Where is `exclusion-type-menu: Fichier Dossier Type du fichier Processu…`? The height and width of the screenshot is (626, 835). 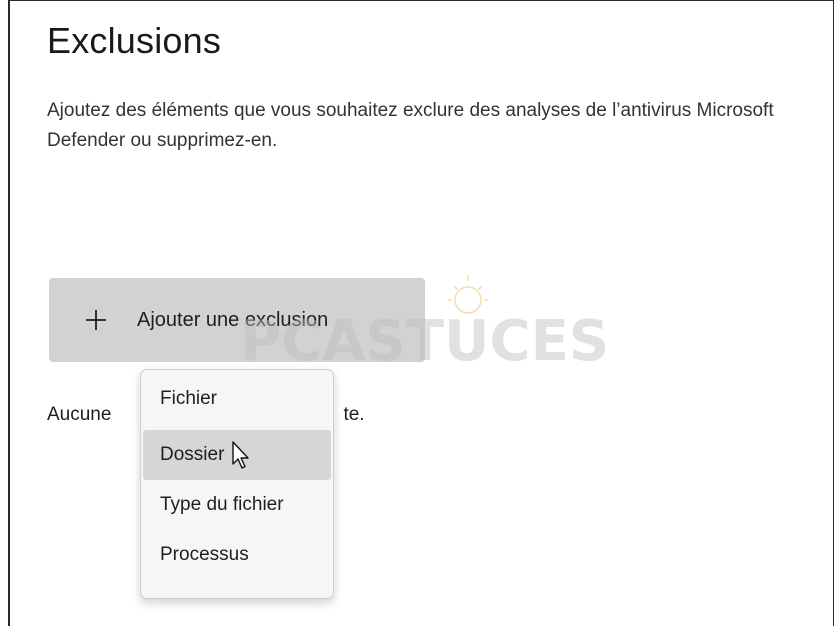
exclusion-type-menu: Fichier Dossier Type du fichier Processu… is located at coordinates (237, 484).